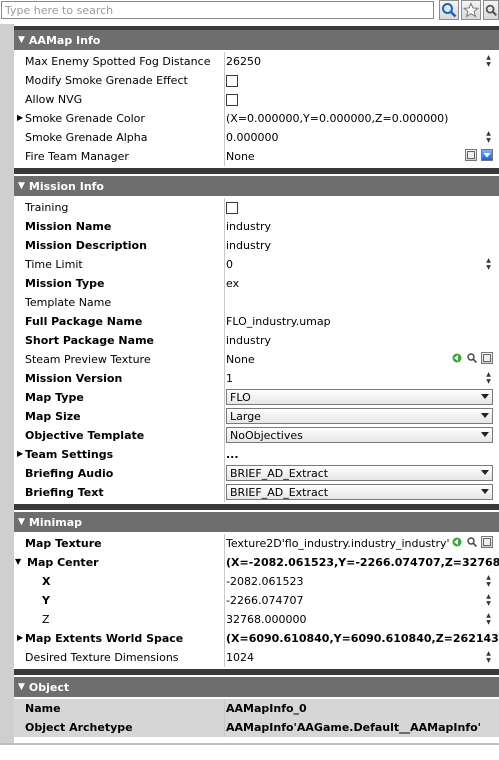 Image resolution: width=499 pixels, height=760 pixels. I want to click on property-value-input: FLO_industry.umap, so click(362, 321).